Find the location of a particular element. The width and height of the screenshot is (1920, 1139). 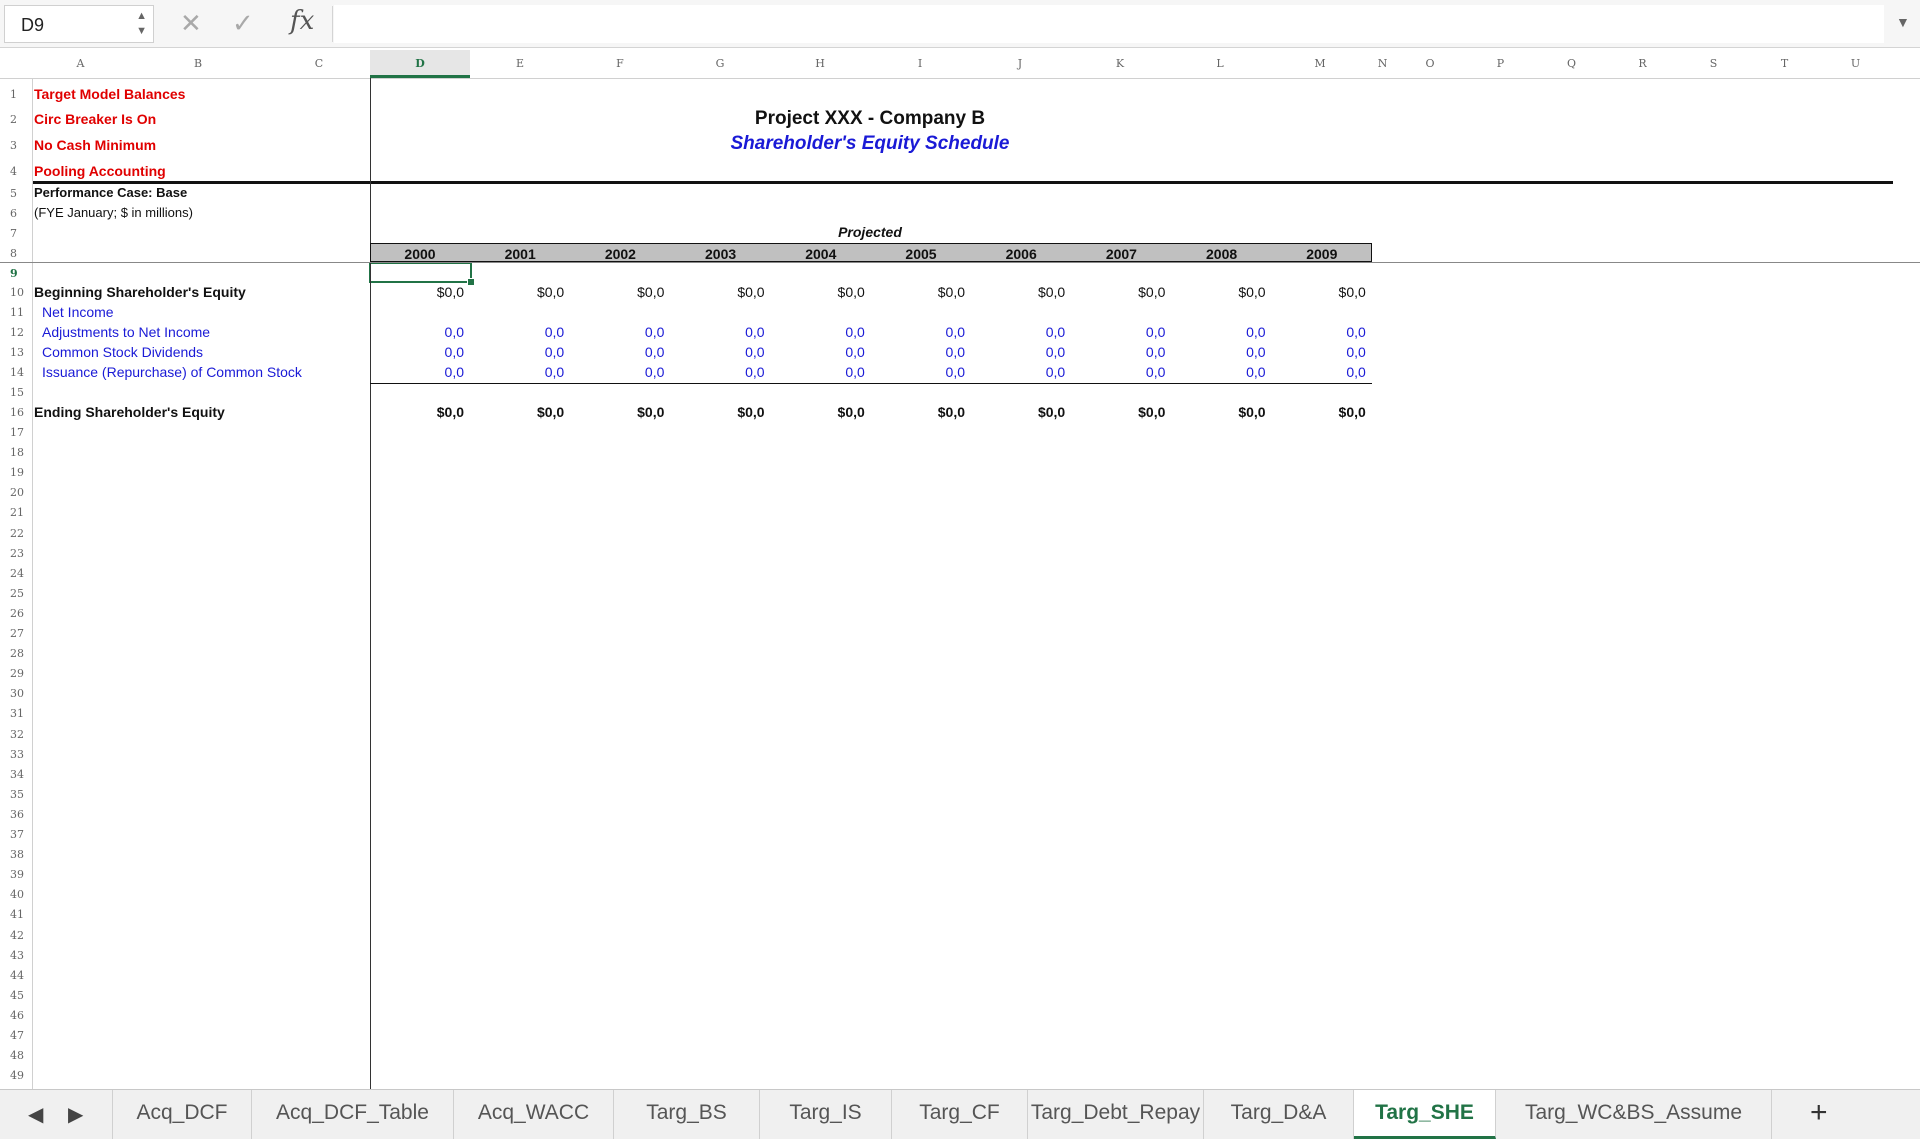

row-header: 47 is located at coordinates (16, 1035).